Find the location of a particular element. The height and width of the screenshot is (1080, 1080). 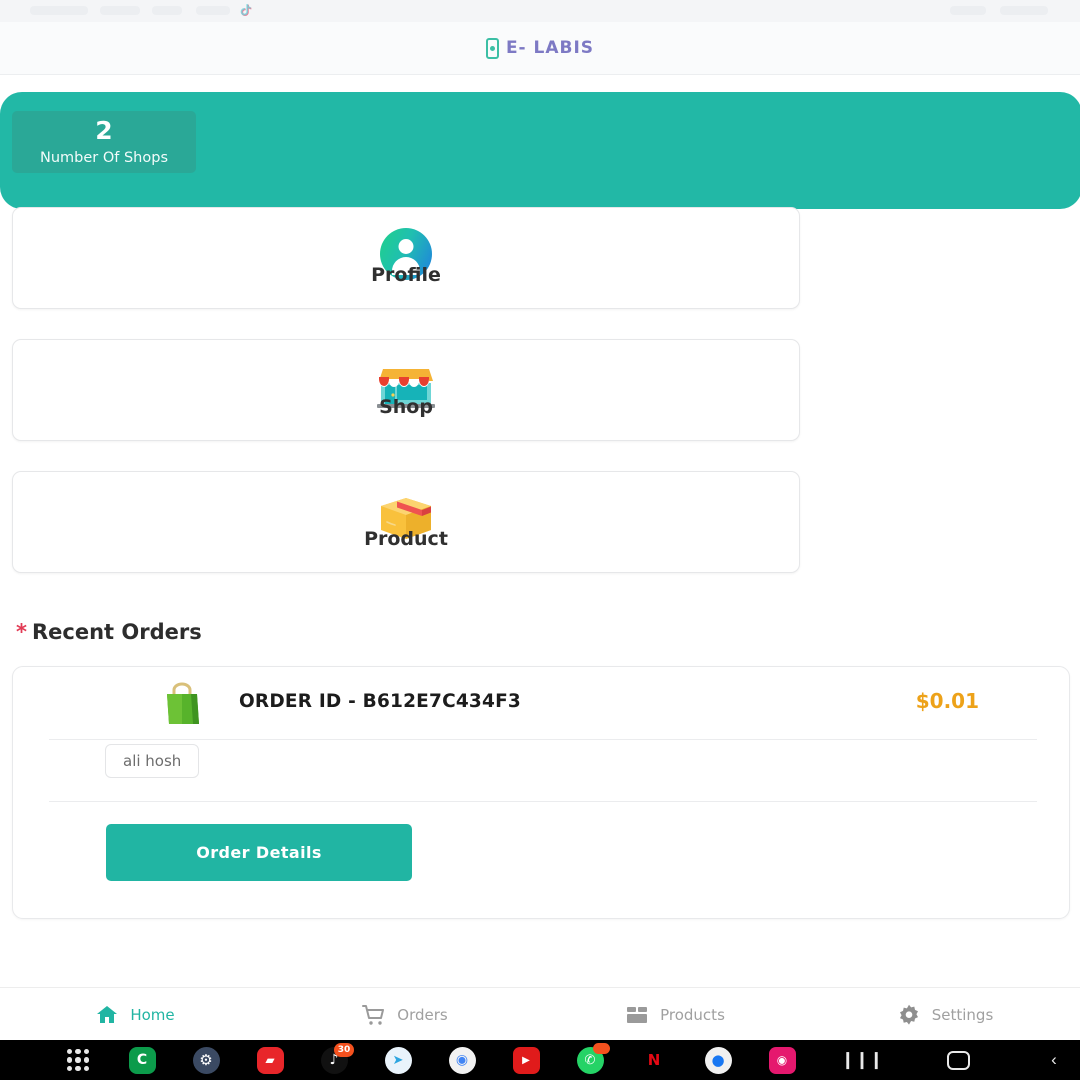

telegram-glyph: ➤ is located at coordinates (398, 1060).